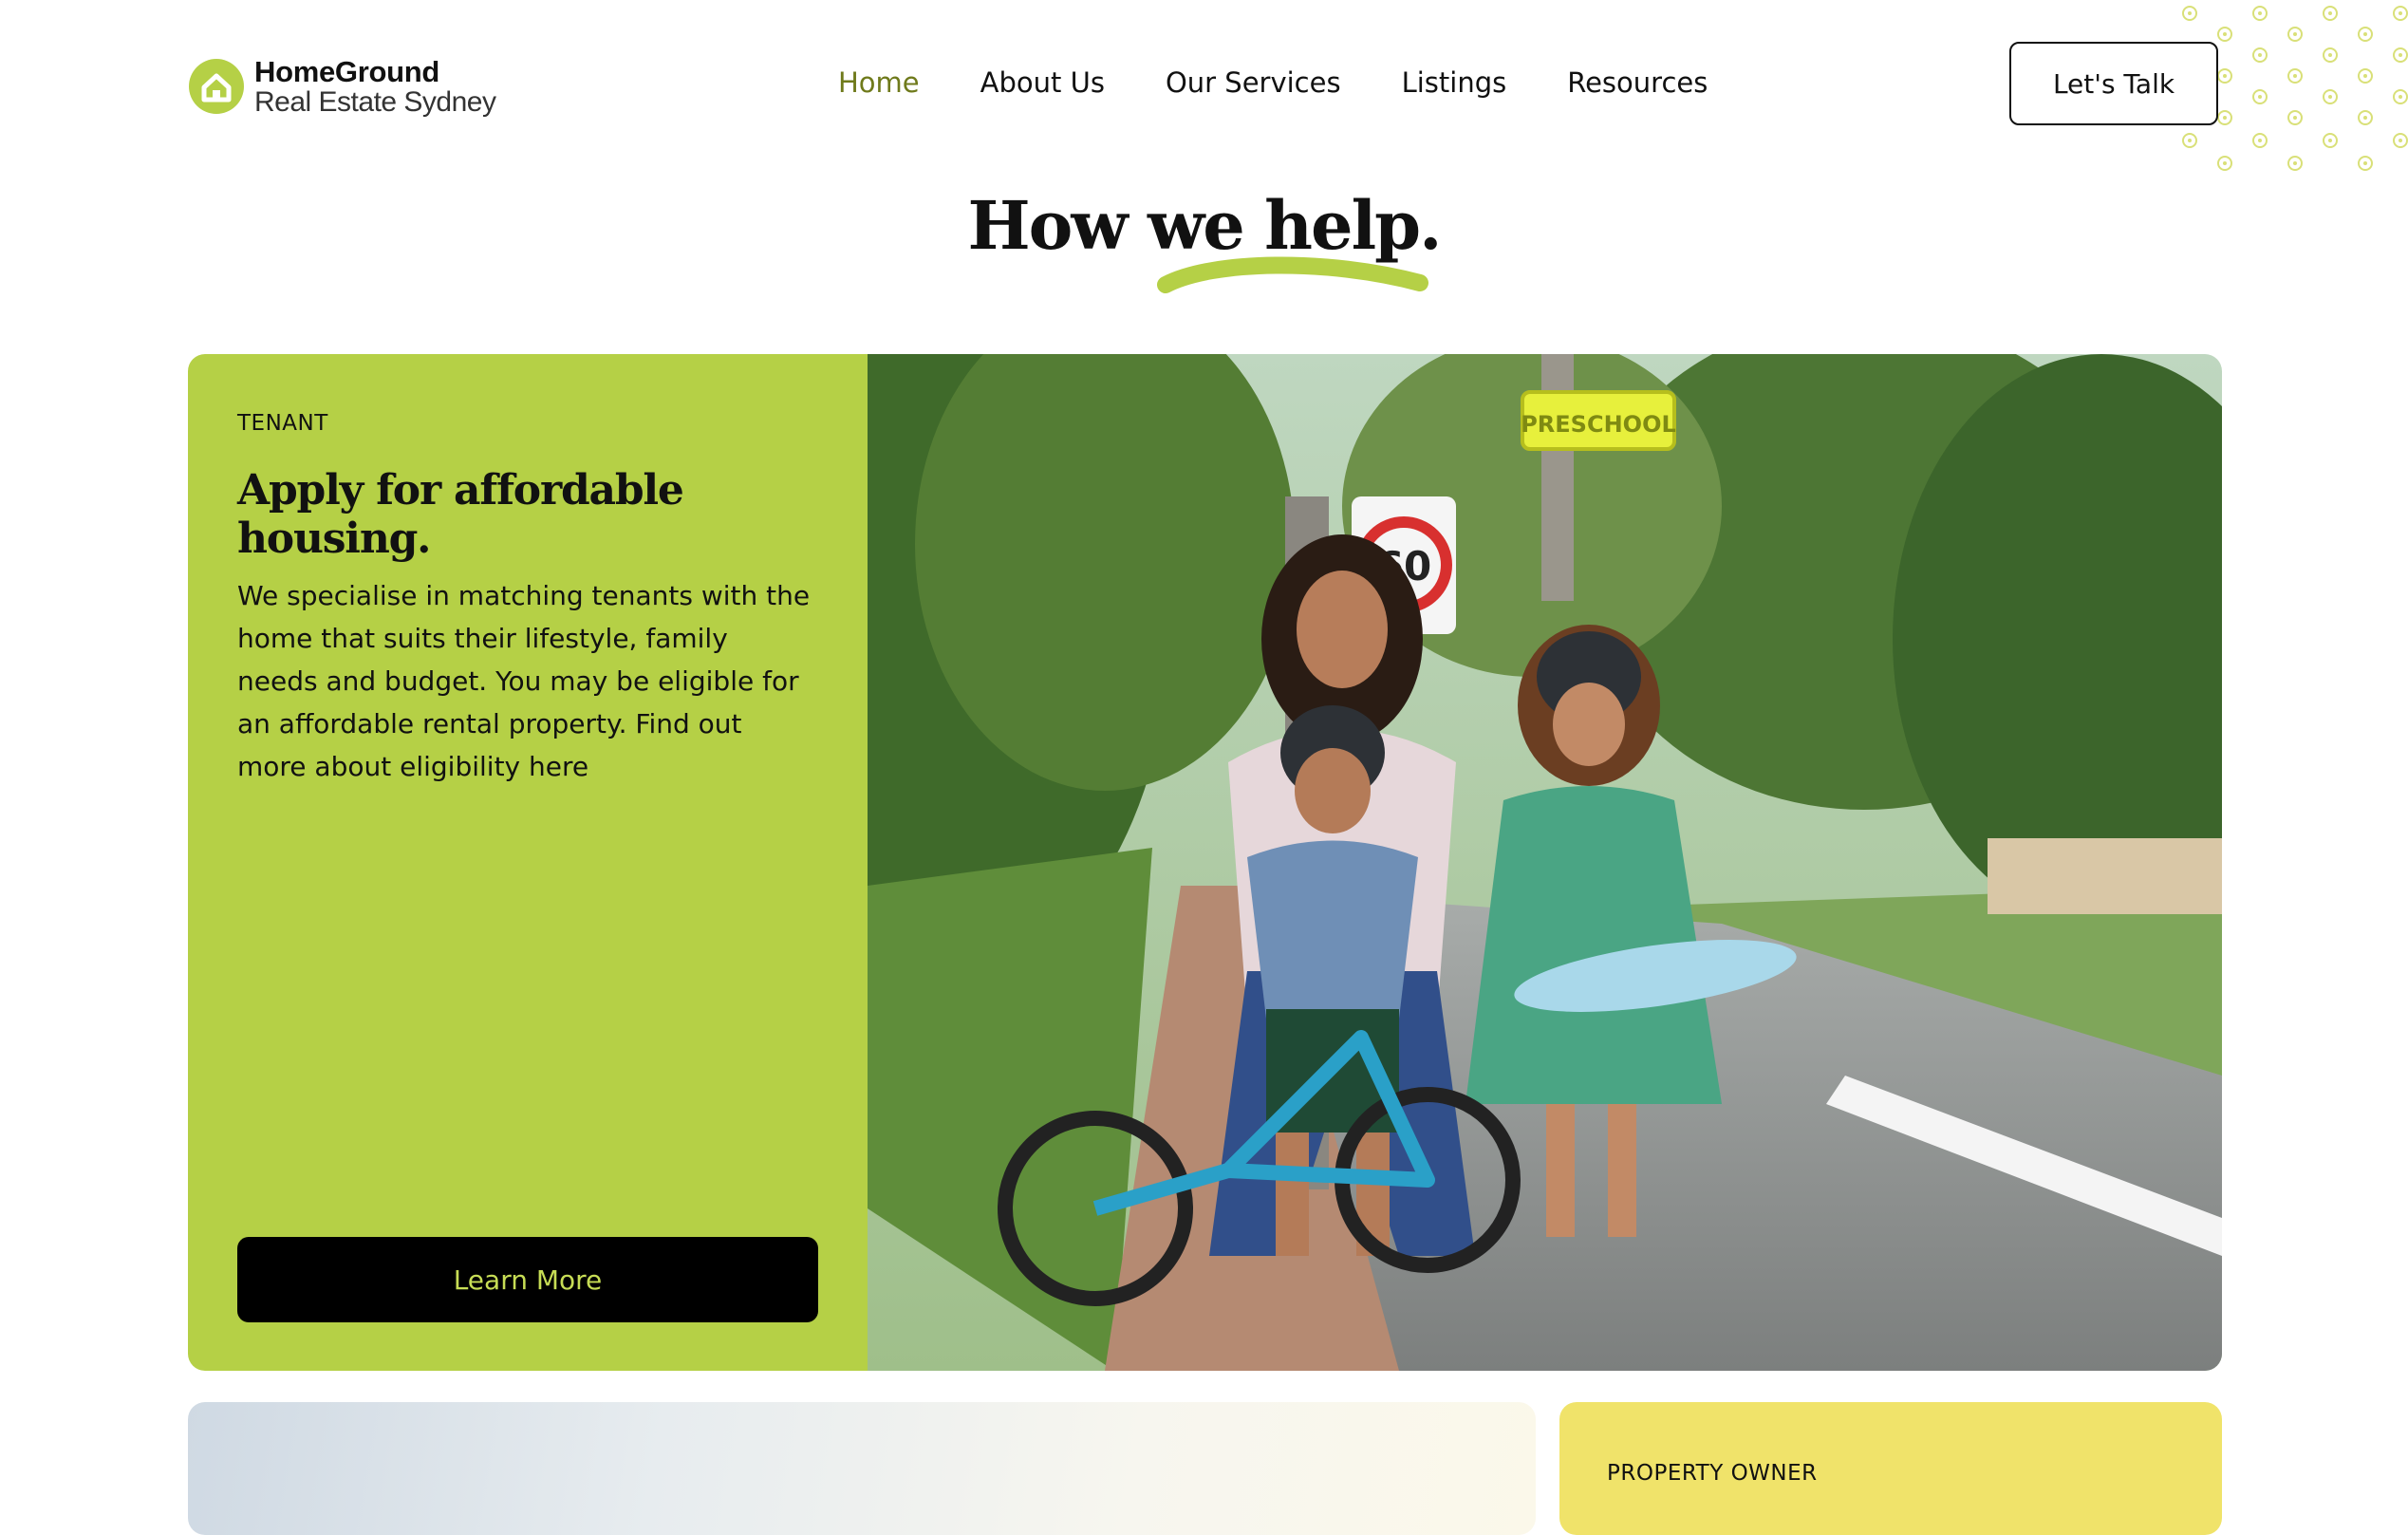 The height and width of the screenshot is (1535, 2408). What do you see at coordinates (282, 423) in the screenshot?
I see `tenant-card-eyebrow: TENANT` at bounding box center [282, 423].